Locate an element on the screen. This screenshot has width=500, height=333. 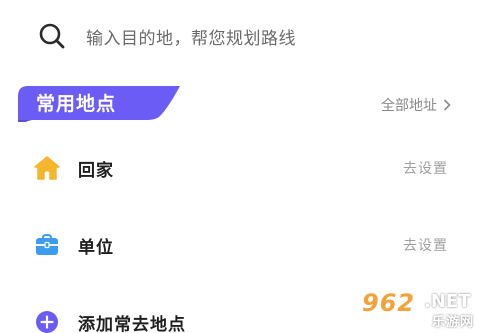
frequent-places-label: 常用地点 is located at coordinates (76, 104).